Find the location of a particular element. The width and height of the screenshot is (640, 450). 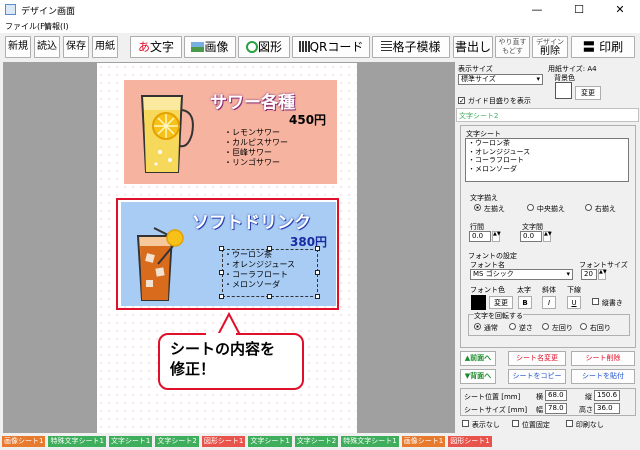

guide-check-icon: ✓ is located at coordinates (461, 101).